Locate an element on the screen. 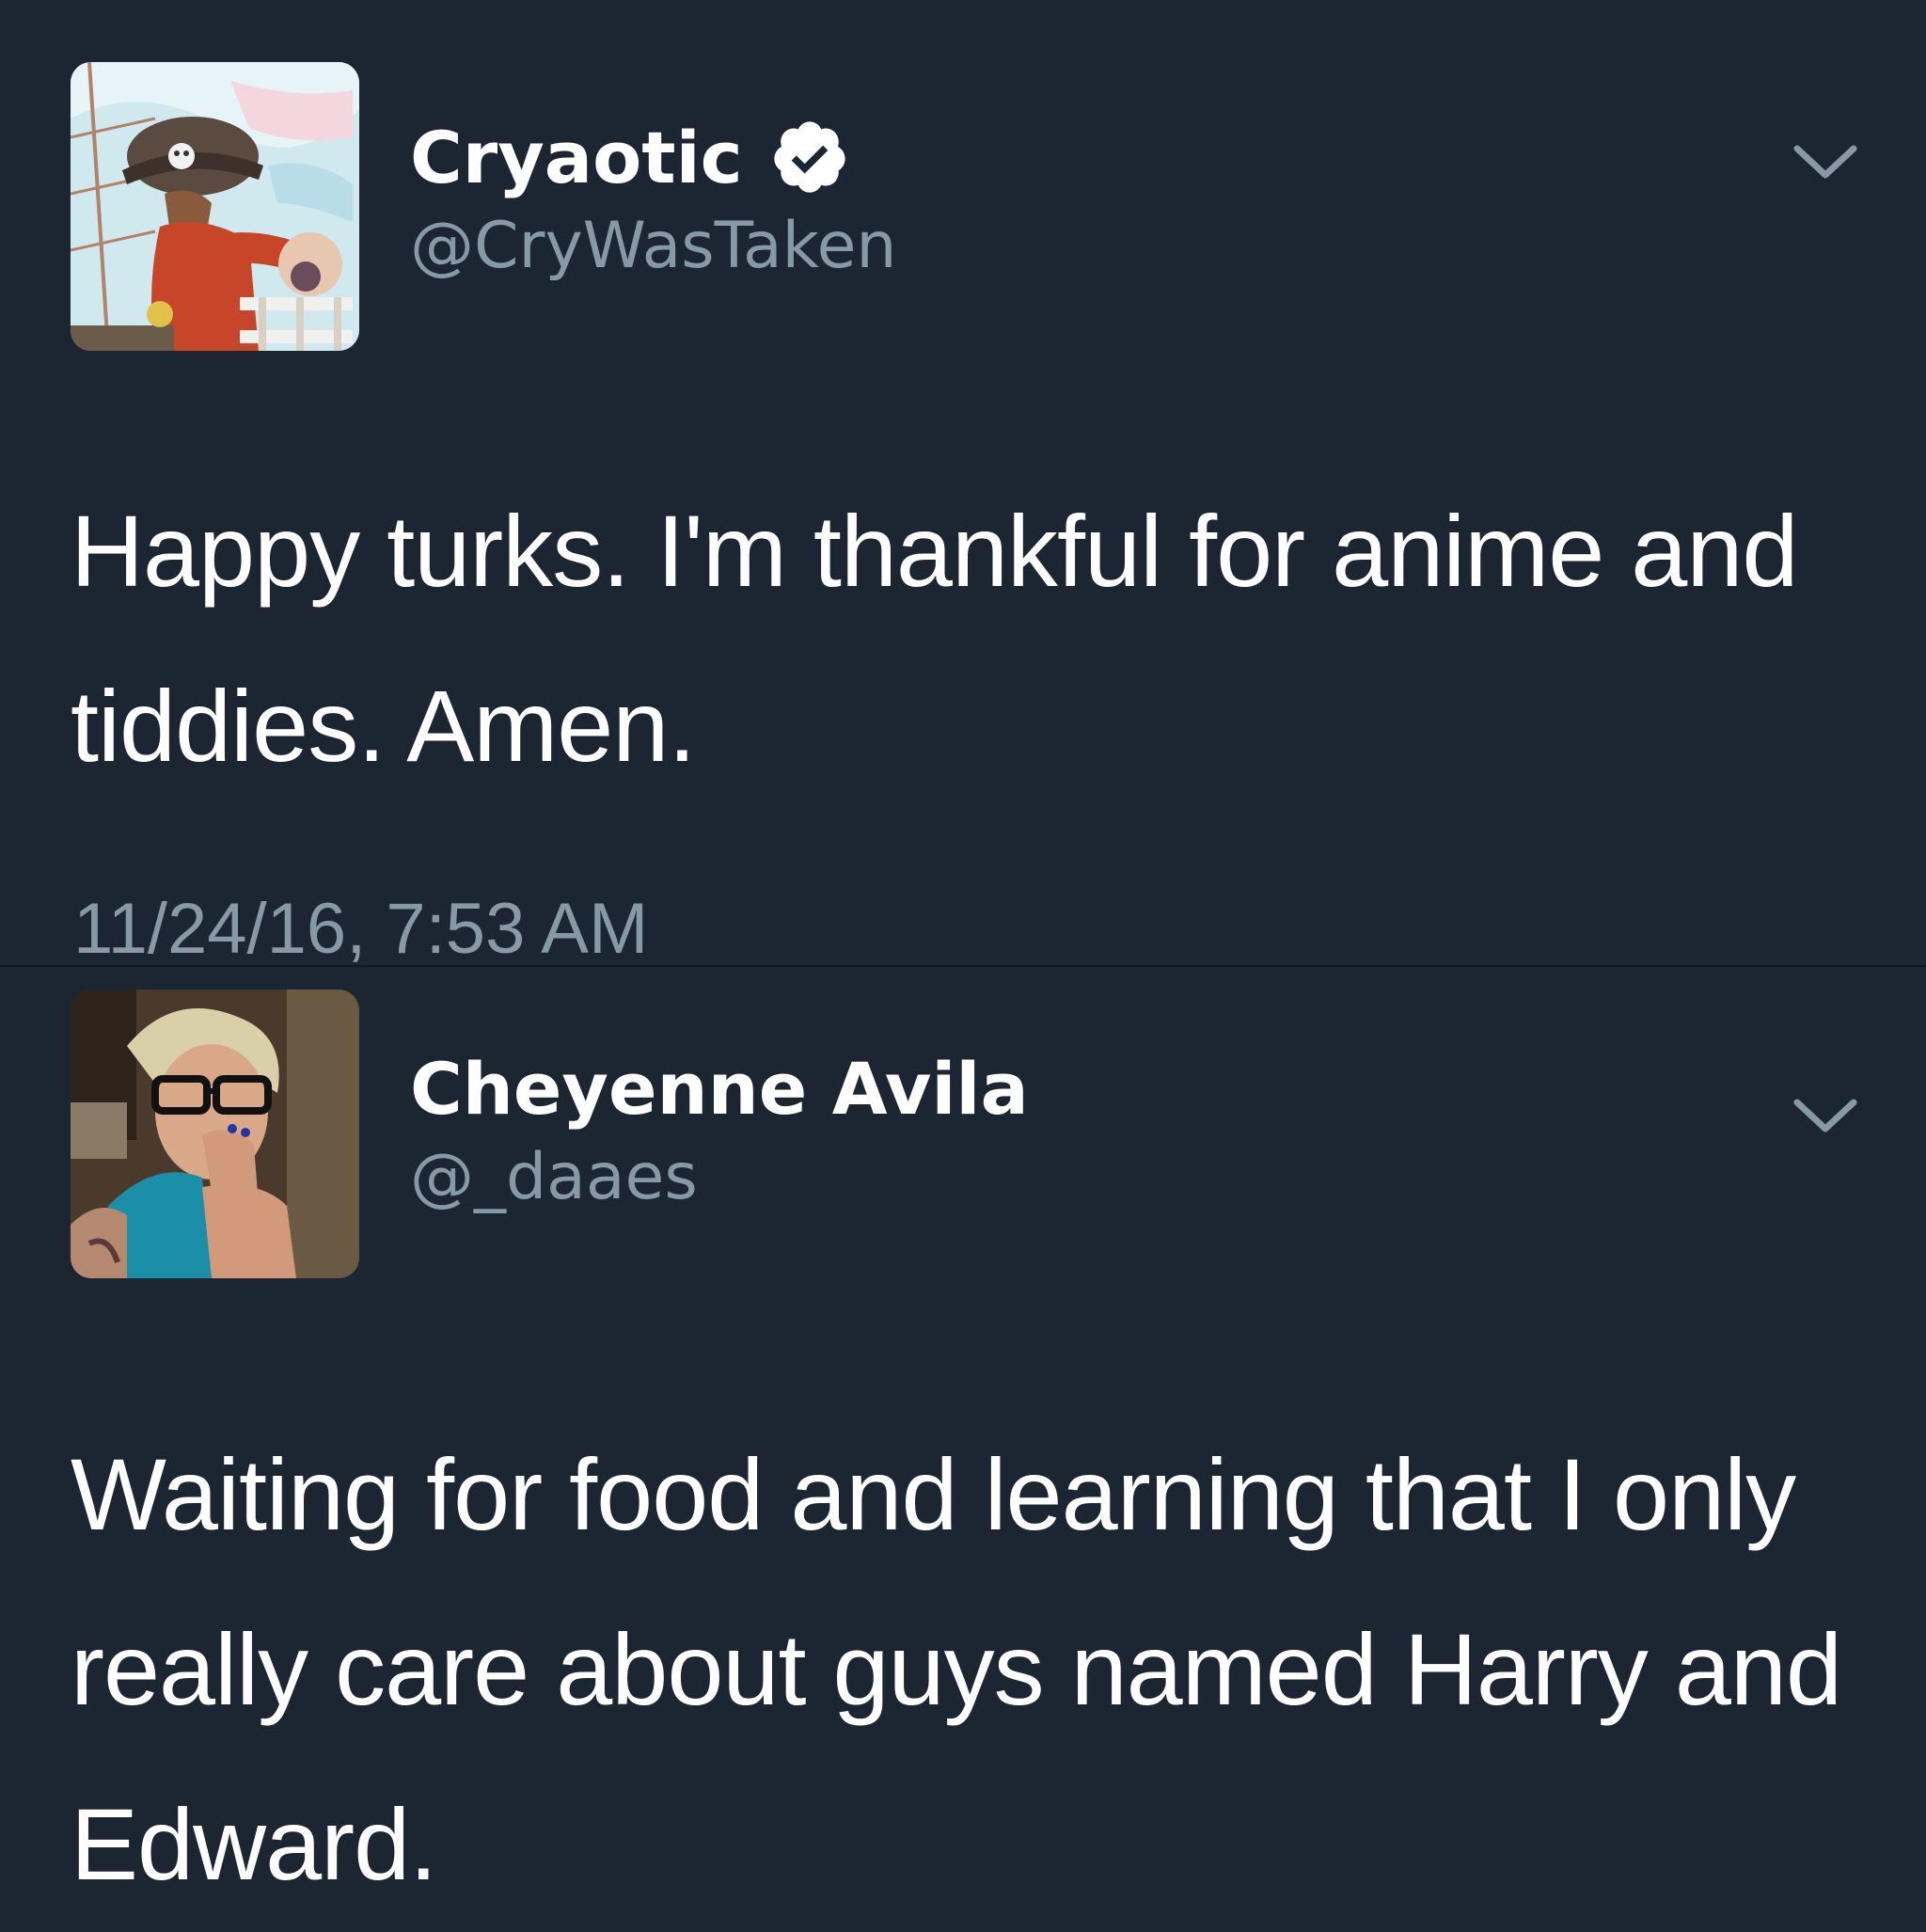 The image size is (1926, 1932). author-name-row: Cheyenne Avila is located at coordinates (719, 1088).